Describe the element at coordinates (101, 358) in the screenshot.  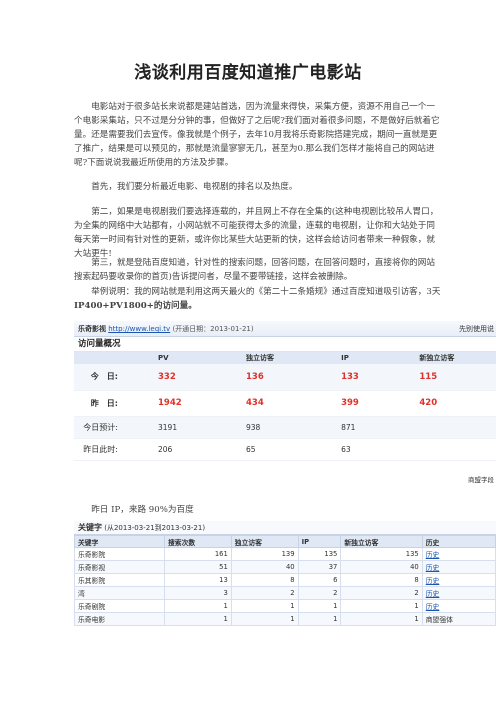
I see `column-header` at that location.